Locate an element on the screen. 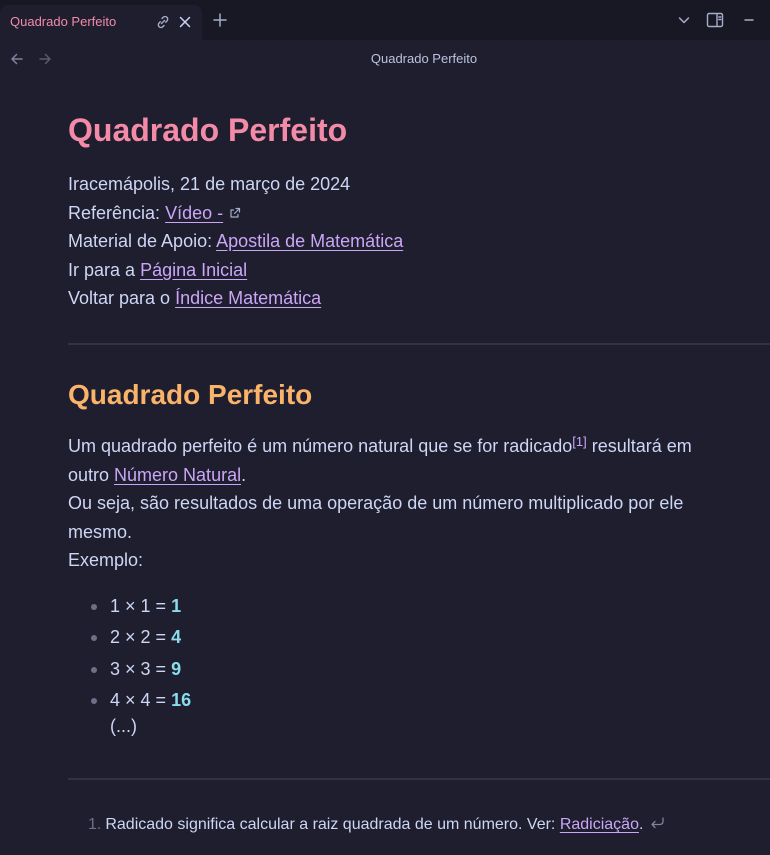 This screenshot has width=770, height=855. minimize-icon is located at coordinates (749, 20).